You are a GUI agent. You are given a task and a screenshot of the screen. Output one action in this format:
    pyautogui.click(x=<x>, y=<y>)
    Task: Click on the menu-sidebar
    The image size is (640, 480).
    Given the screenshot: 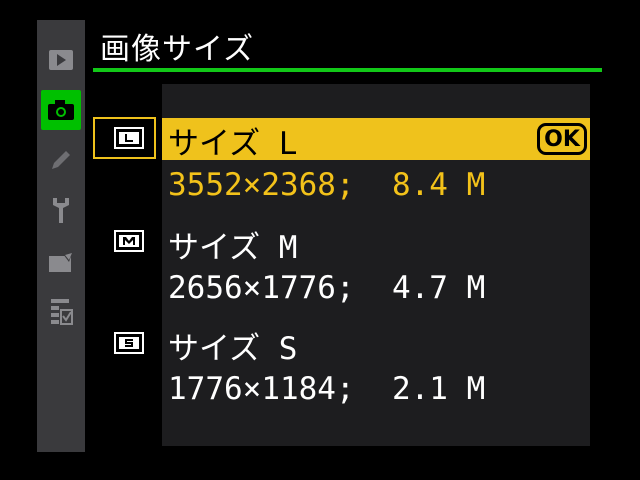 What is the action you would take?
    pyautogui.click(x=61, y=236)
    